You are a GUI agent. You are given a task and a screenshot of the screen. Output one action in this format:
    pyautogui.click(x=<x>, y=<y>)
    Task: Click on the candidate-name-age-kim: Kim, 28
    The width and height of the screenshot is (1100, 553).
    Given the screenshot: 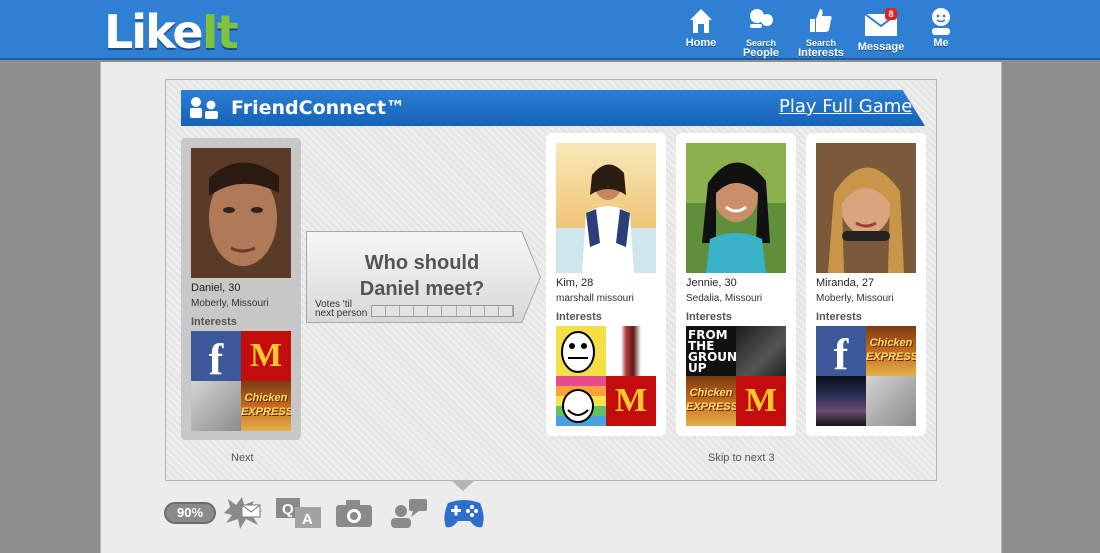 What is the action you would take?
    pyautogui.click(x=575, y=283)
    